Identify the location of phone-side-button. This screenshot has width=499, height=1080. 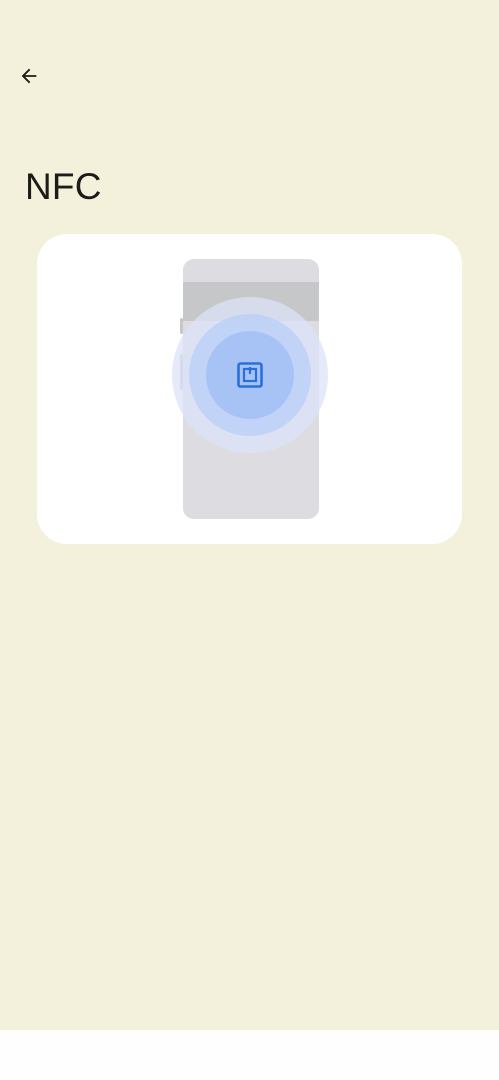
(181, 326).